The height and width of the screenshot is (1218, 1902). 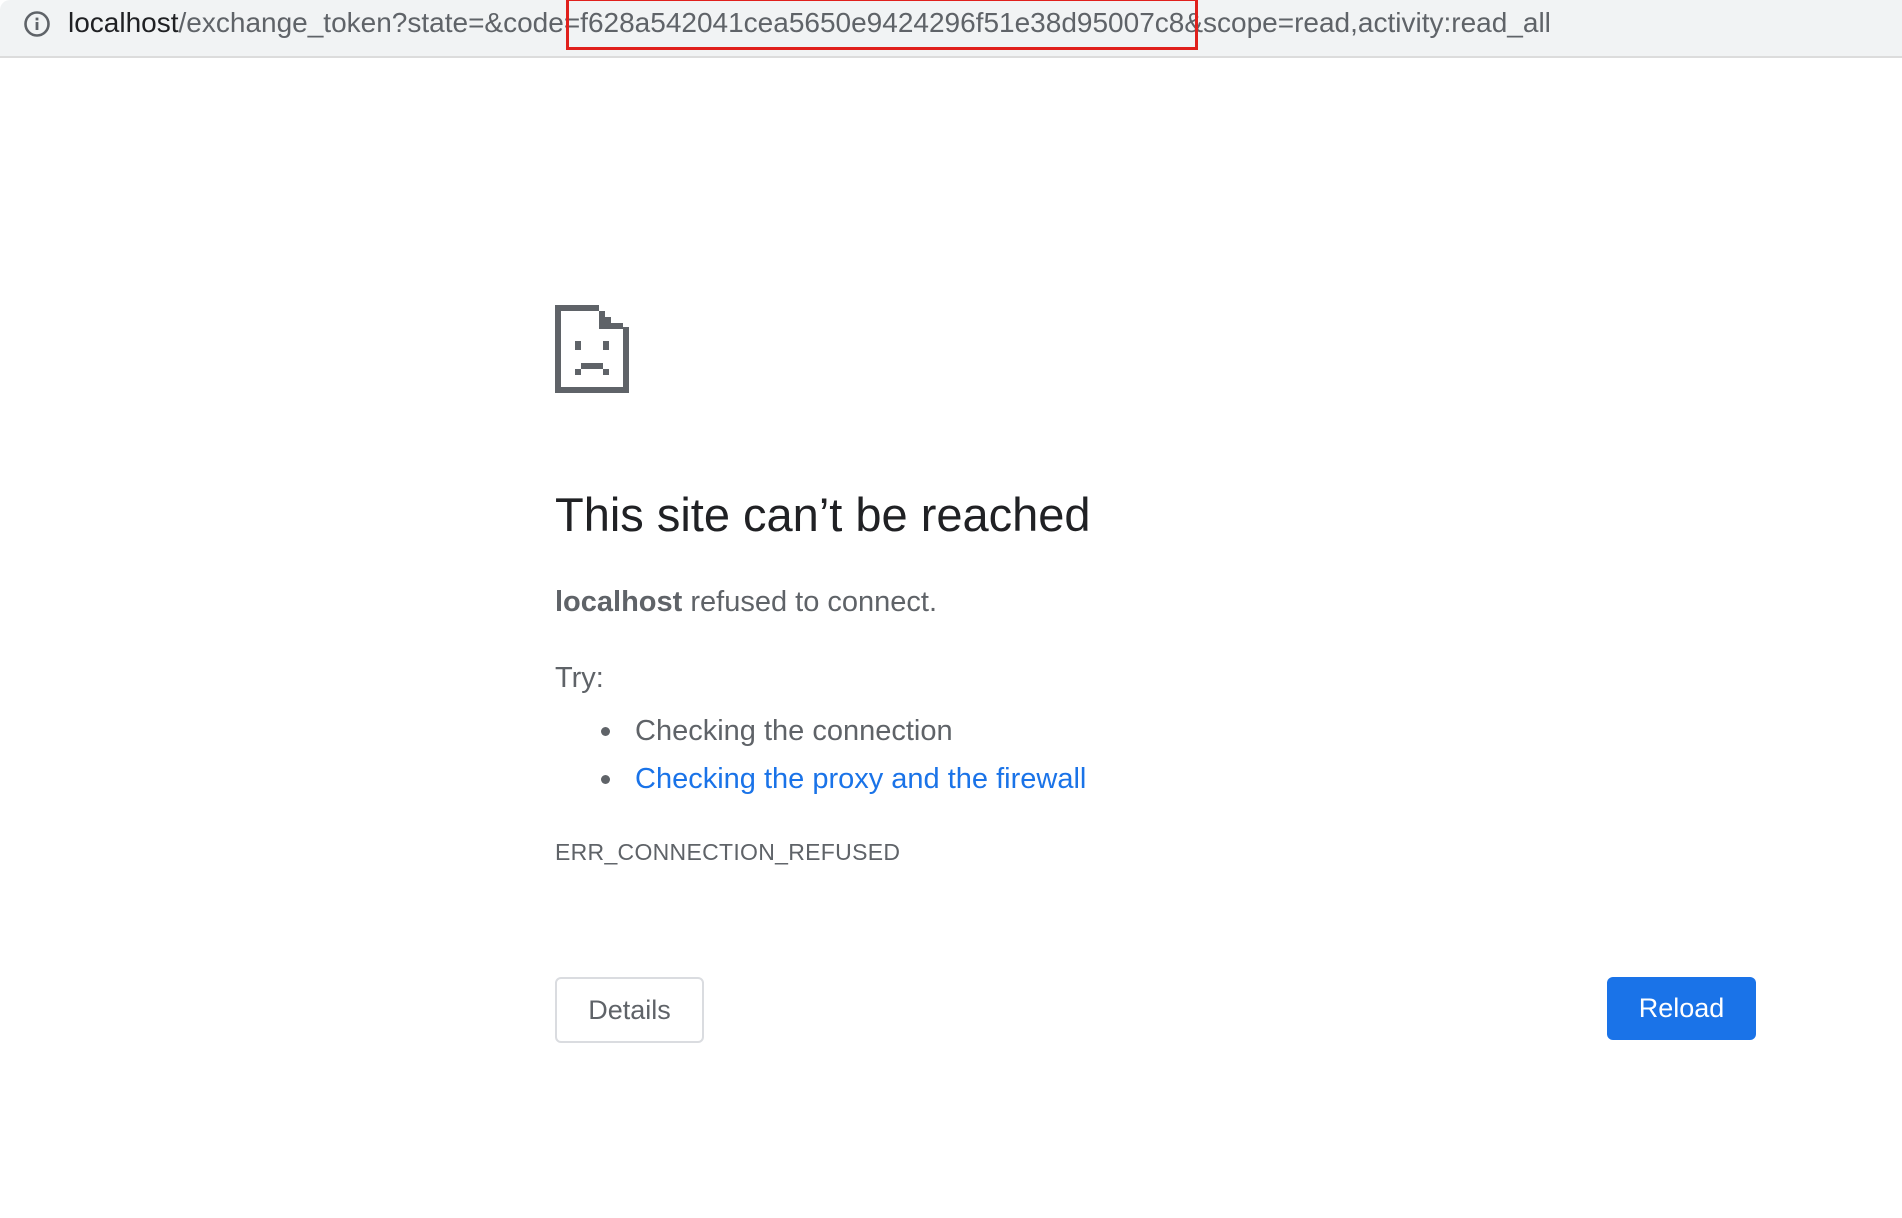 I want to click on suggestion-check-proxy-firewall-link: Checking the proxy and the firewall, so click(x=842, y=779).